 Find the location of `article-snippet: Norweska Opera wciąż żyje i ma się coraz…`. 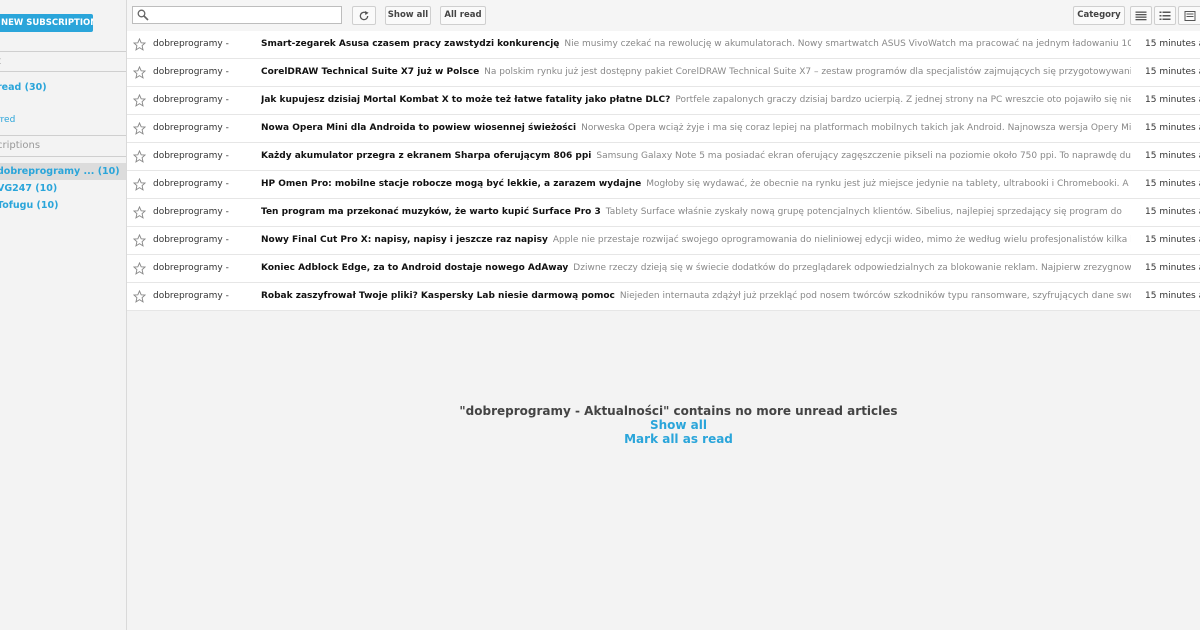

article-snippet: Norweska Opera wciąż żyje i ma się coraz… is located at coordinates (856, 128).